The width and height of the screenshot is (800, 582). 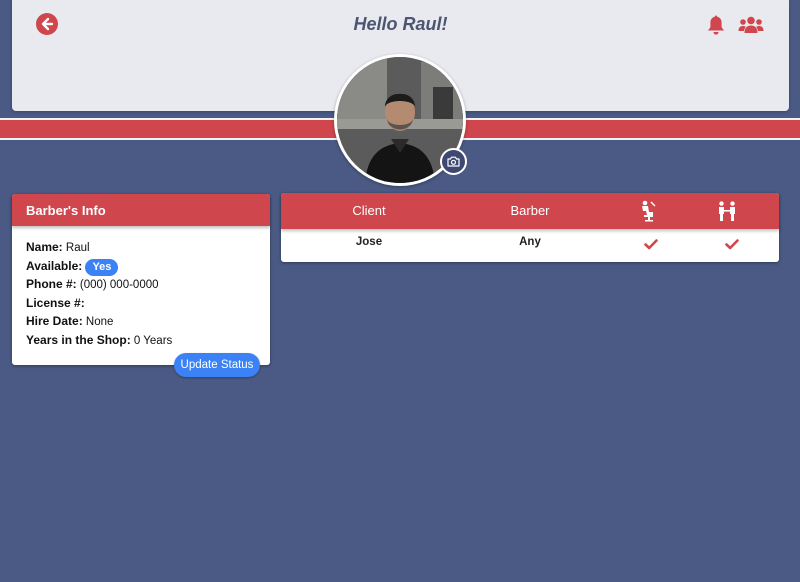 What do you see at coordinates (141, 266) in the screenshot?
I see `available-row: Available: Yes` at bounding box center [141, 266].